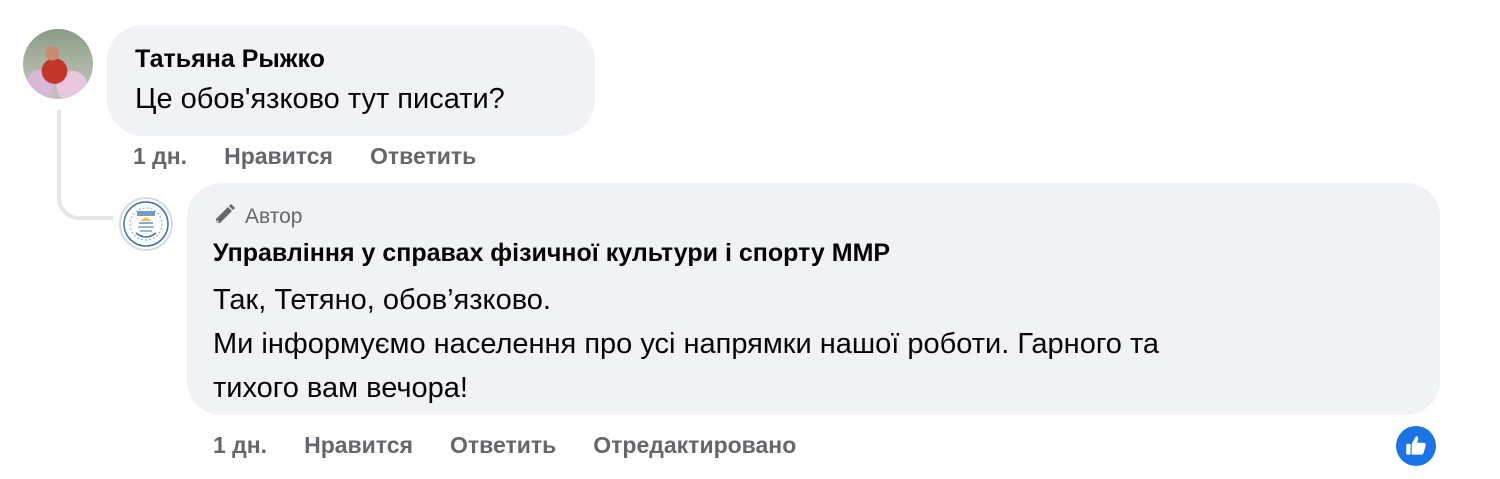 This screenshot has height=479, width=1500. What do you see at coordinates (225, 217) in the screenshot?
I see `pencil-icon` at bounding box center [225, 217].